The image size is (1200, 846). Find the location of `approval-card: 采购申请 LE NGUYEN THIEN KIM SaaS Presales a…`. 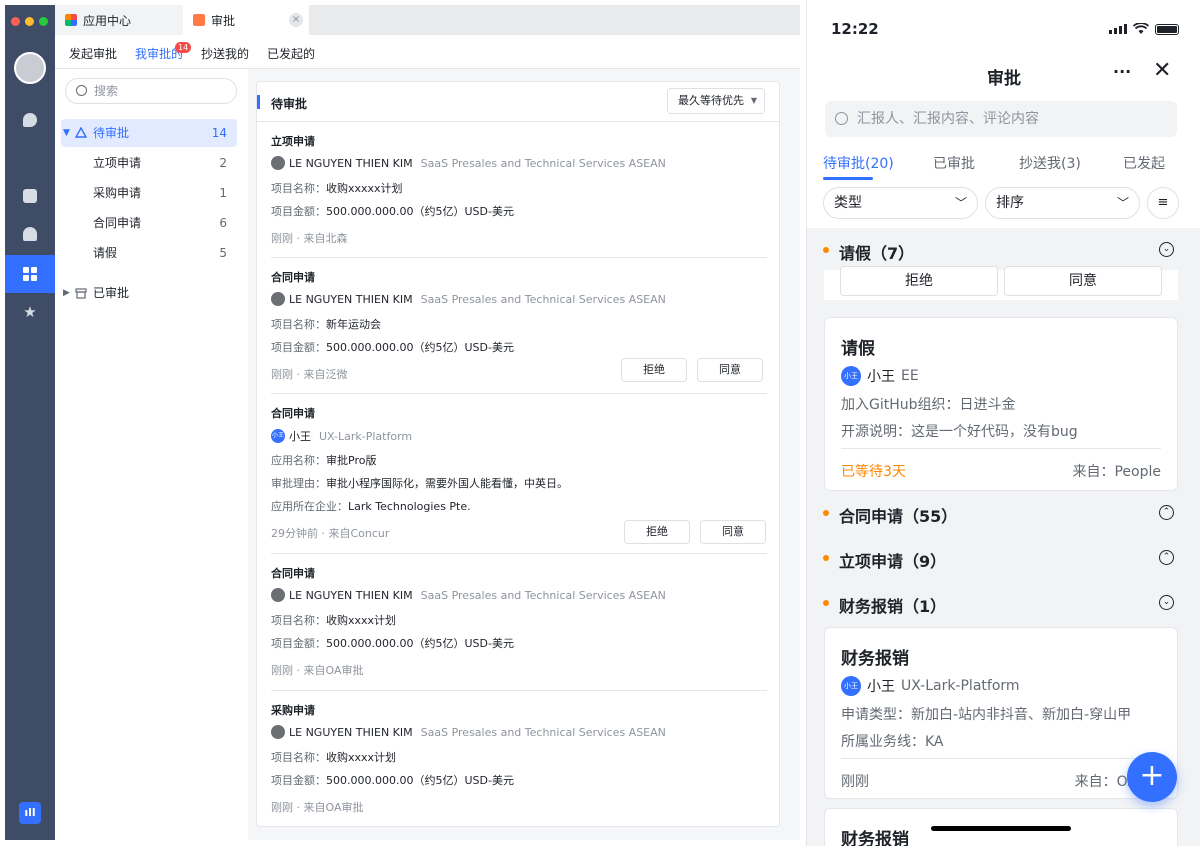

approval-card: 采购申请 LE NGUYEN THIEN KIM SaaS Presales a… is located at coordinates (519, 758).